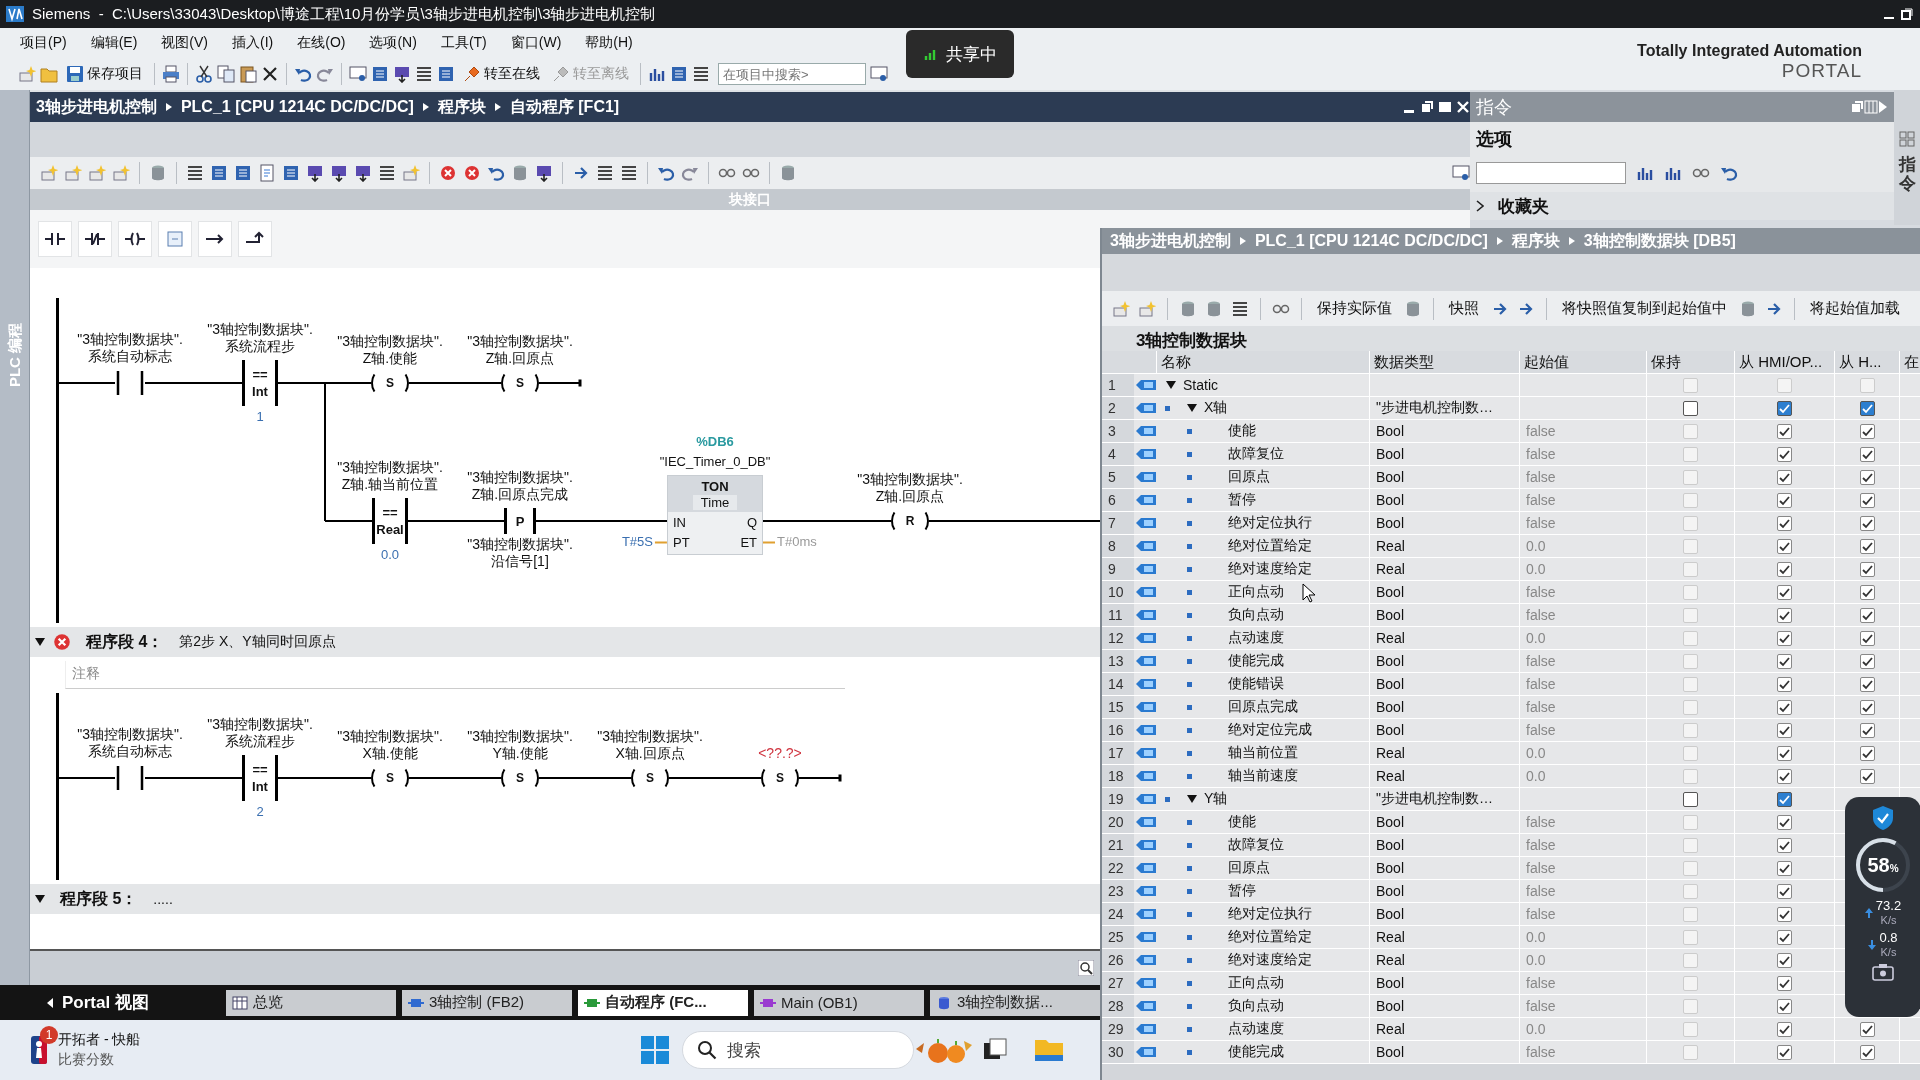 The width and height of the screenshot is (1920, 1080). What do you see at coordinates (1644, 308) in the screenshot?
I see `toolbar-button: 将快照值复制到起始值中` at bounding box center [1644, 308].